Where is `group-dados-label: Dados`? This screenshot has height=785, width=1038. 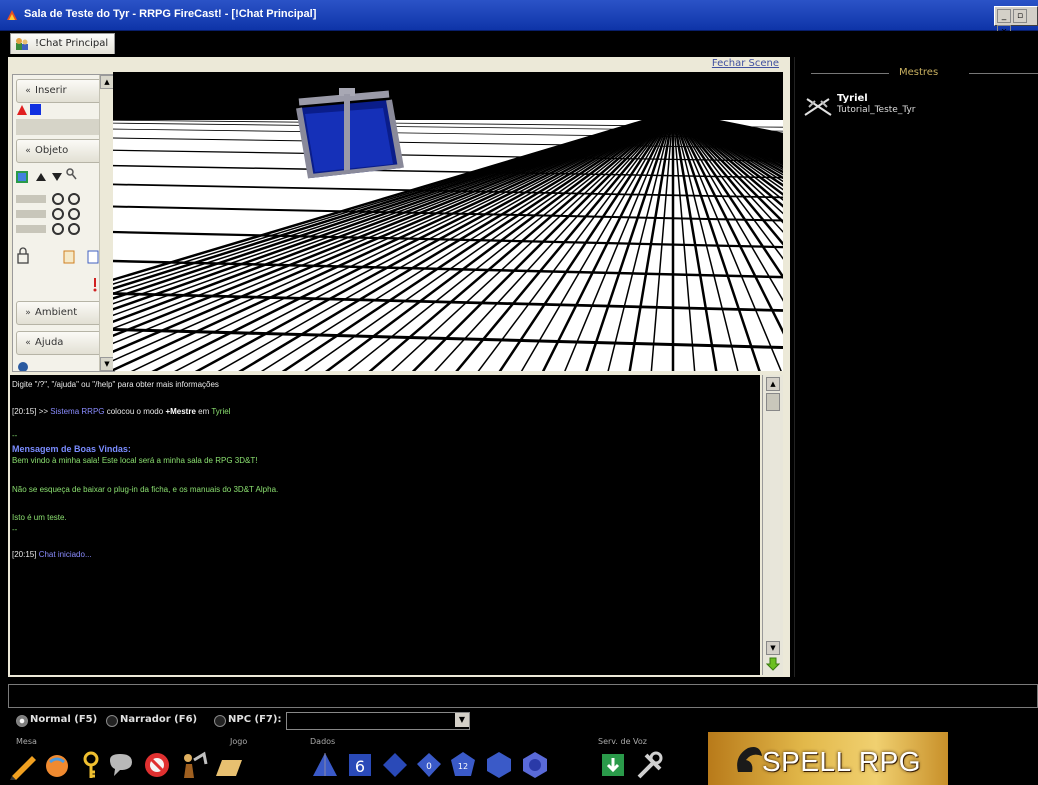 group-dados-label: Dados is located at coordinates (323, 741).